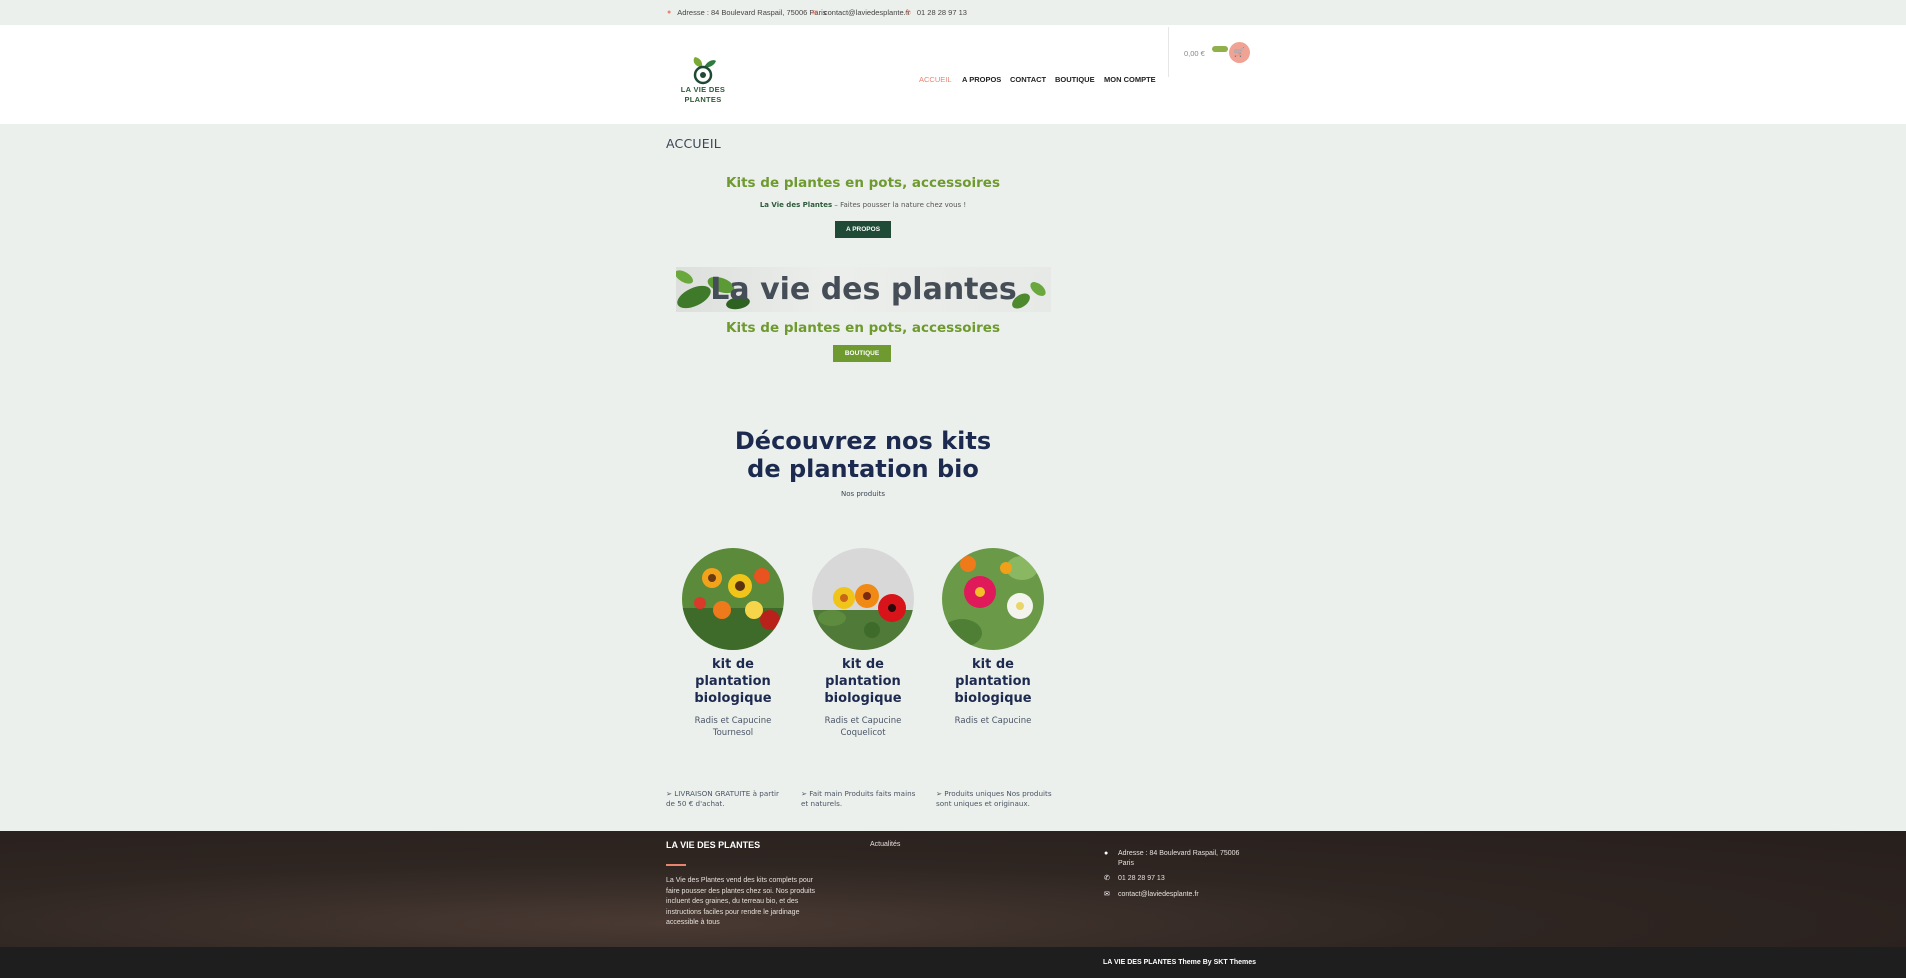  I want to click on tagline-brand: La Vie des Plantes, so click(796, 205).